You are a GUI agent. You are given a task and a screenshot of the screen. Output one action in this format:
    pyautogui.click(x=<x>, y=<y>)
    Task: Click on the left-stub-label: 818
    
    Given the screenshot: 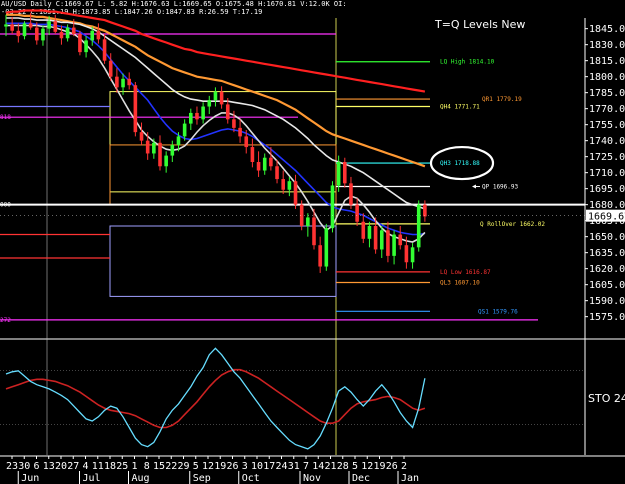 What is the action you would take?
    pyautogui.click(x=5, y=117)
    